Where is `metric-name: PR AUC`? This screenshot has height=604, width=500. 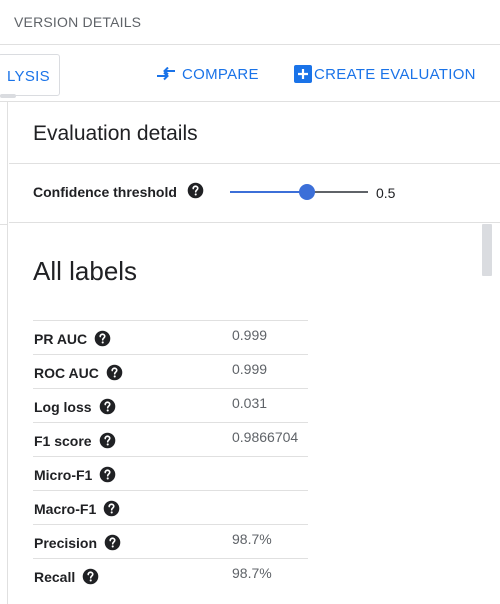 metric-name: PR AUC is located at coordinates (72, 338).